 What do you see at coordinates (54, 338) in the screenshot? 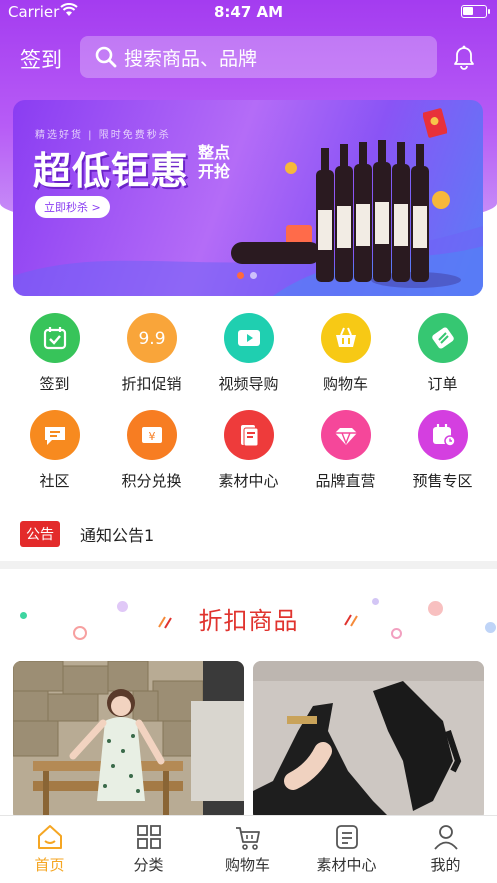
I see `calendar-check-icon` at bounding box center [54, 338].